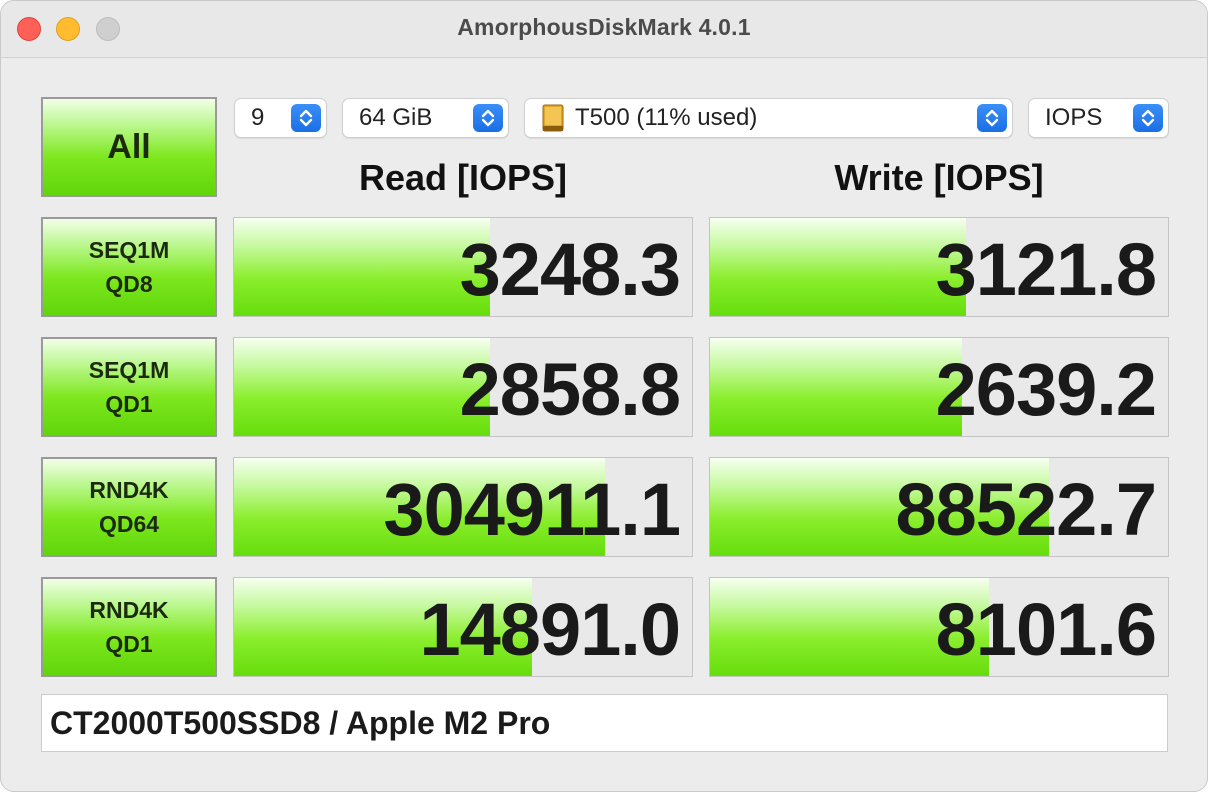  I want to click on write-result-rnd4k-qd64: 88522.7, so click(939, 507).